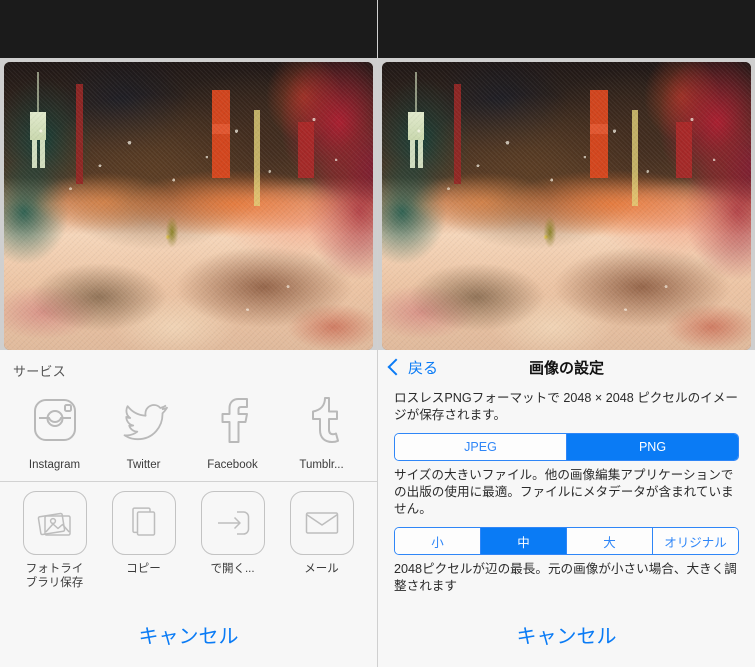  Describe the element at coordinates (695, 541) in the screenshot. I see `size-option-original: オリジナル` at that location.